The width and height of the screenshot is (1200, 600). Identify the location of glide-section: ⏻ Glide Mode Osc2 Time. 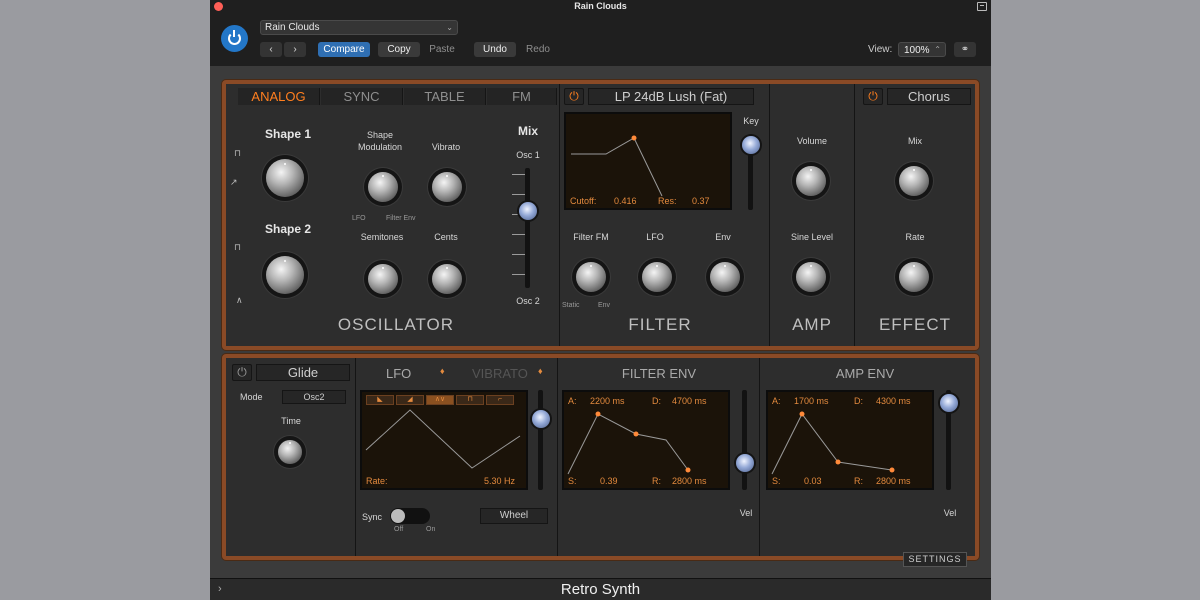
(291, 457).